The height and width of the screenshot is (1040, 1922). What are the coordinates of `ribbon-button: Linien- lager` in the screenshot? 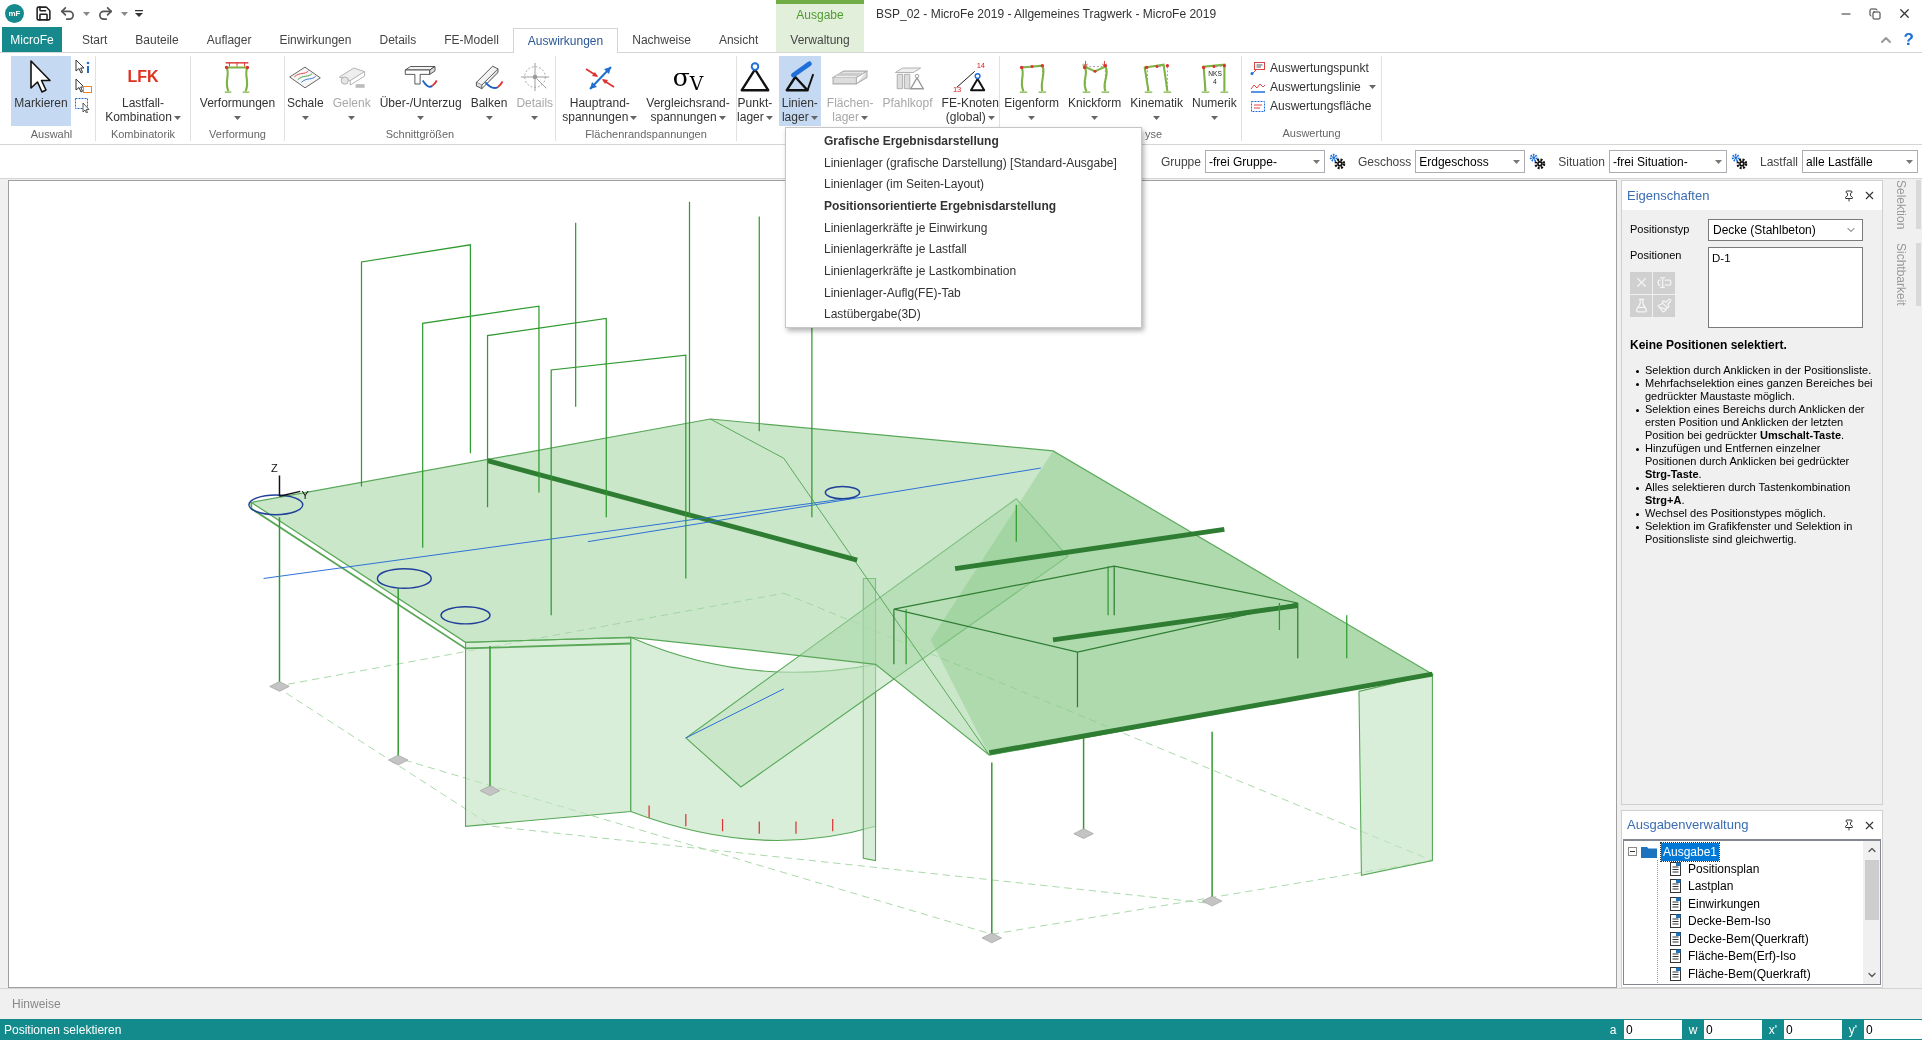 It's located at (799, 91).